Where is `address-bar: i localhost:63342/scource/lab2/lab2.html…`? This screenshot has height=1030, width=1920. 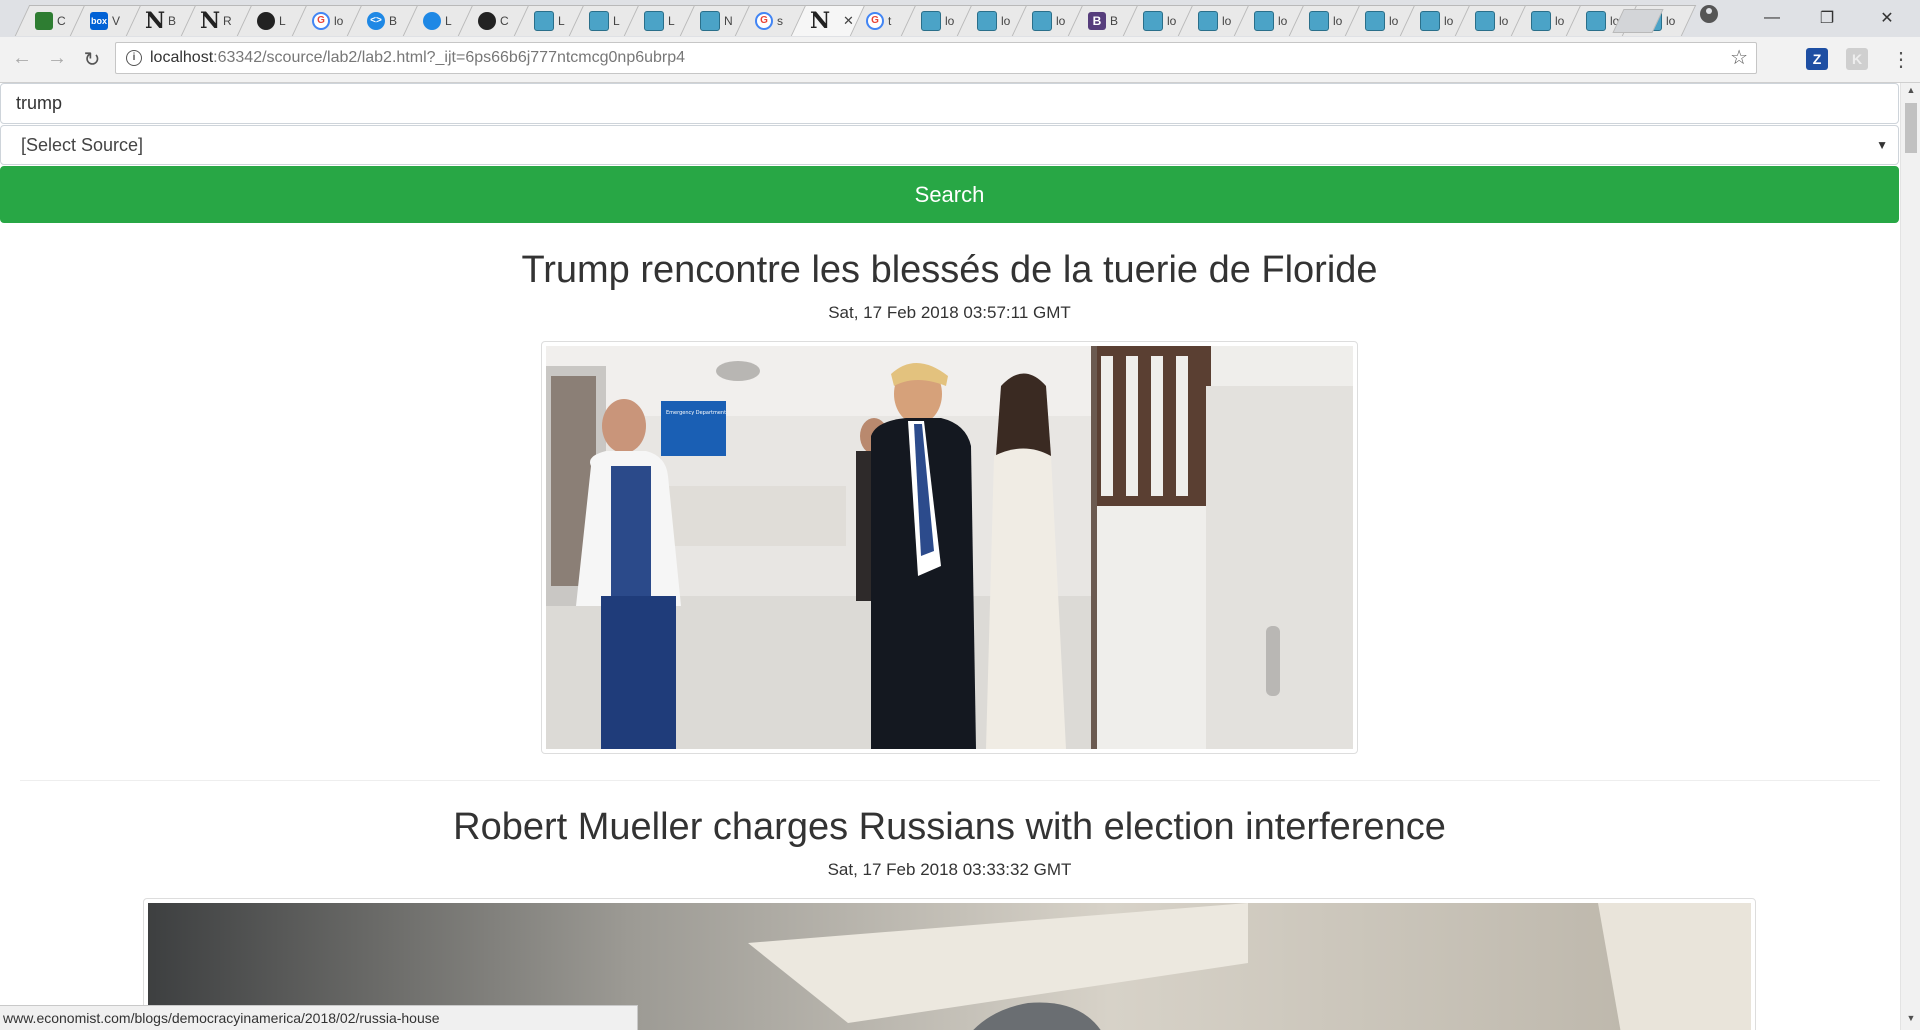 address-bar: i localhost:63342/scource/lab2/lab2.html… is located at coordinates (936, 58).